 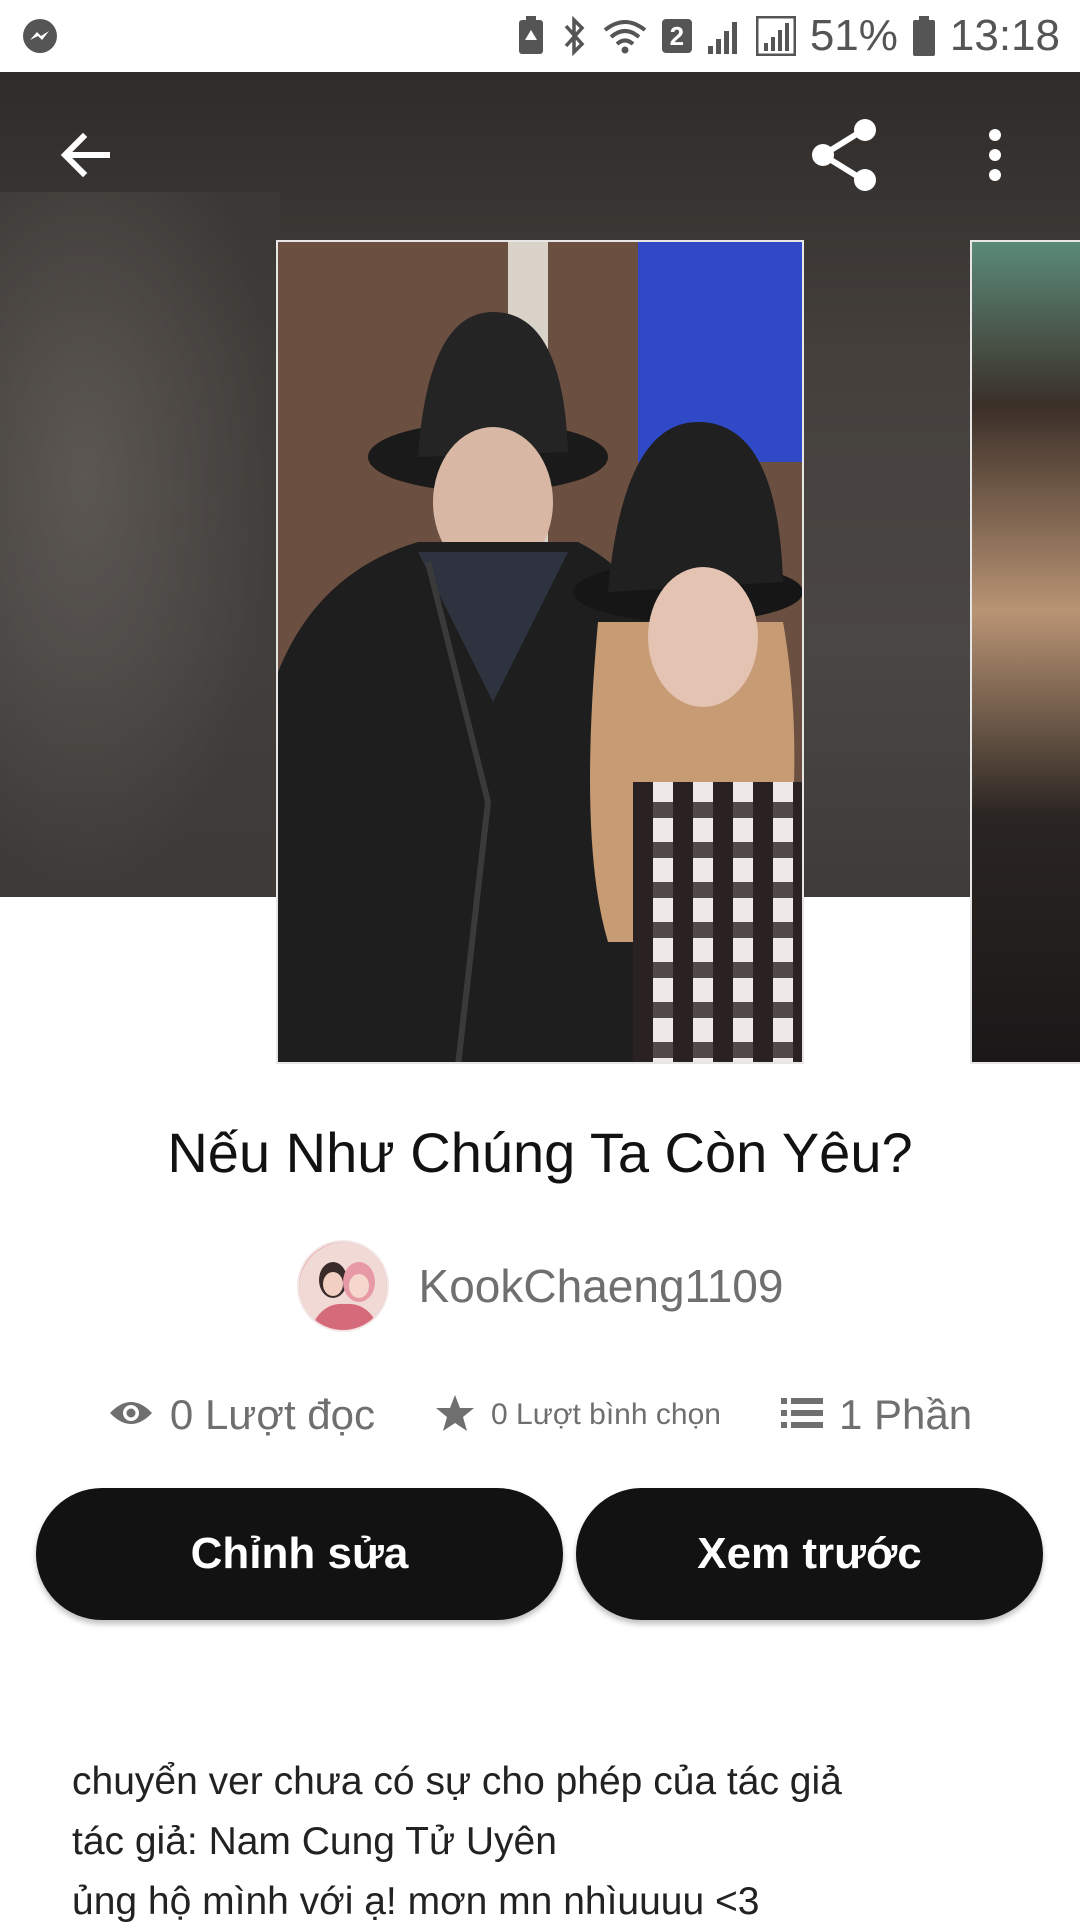 I want to click on hero-blur, so click(x=140, y=544).